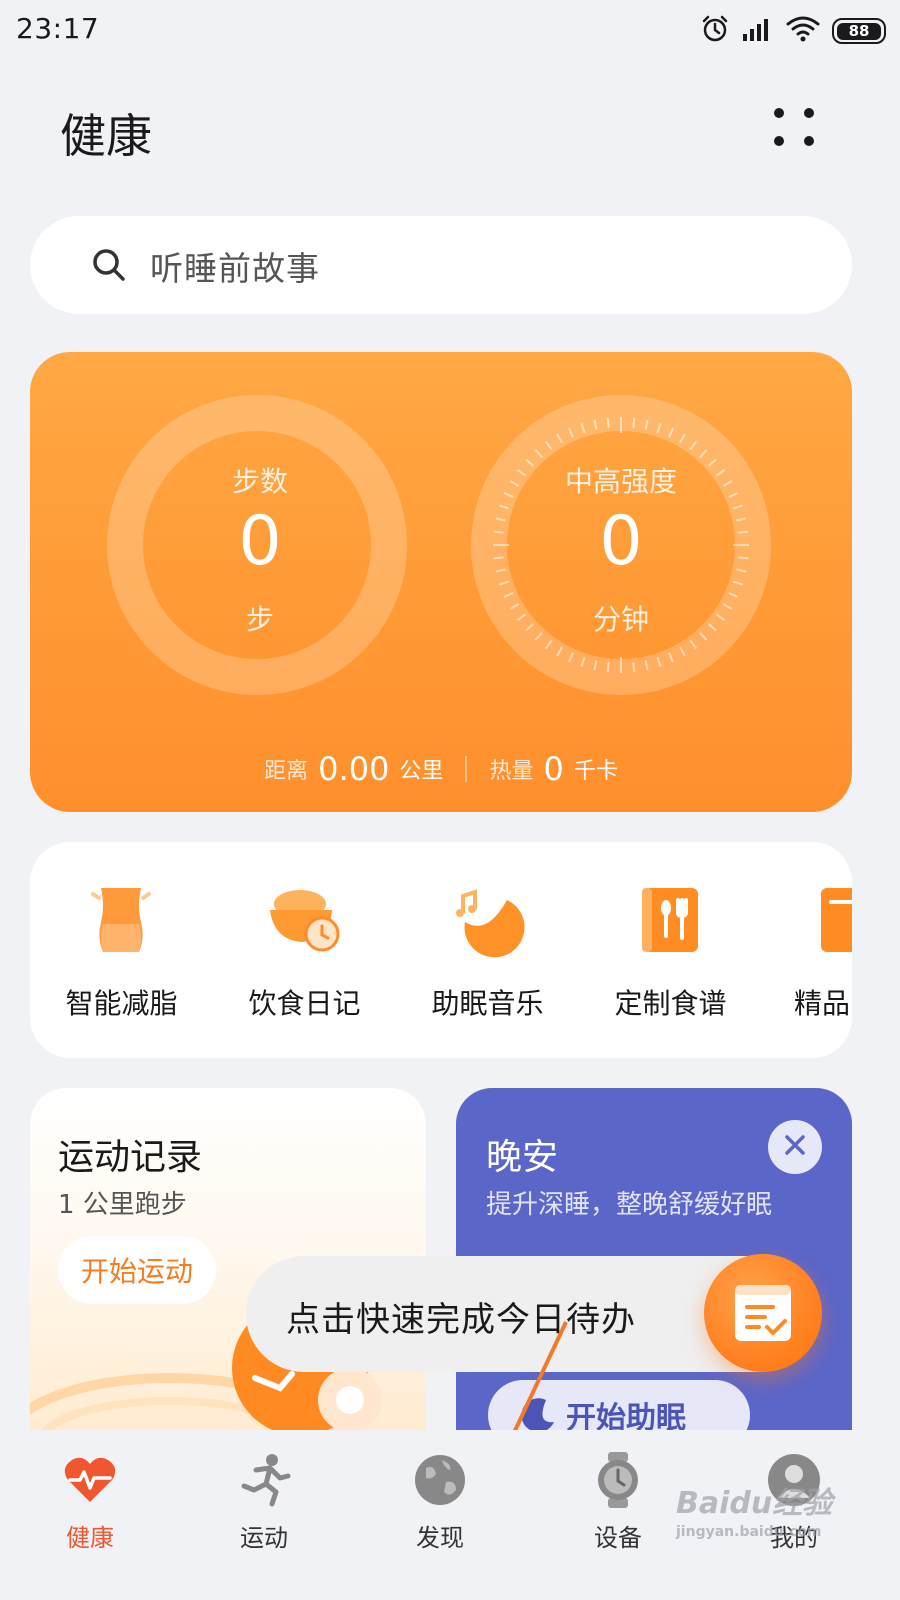 This screenshot has height=1600, width=900. I want to click on start-exercise-button: 开始运动, so click(137, 1270).